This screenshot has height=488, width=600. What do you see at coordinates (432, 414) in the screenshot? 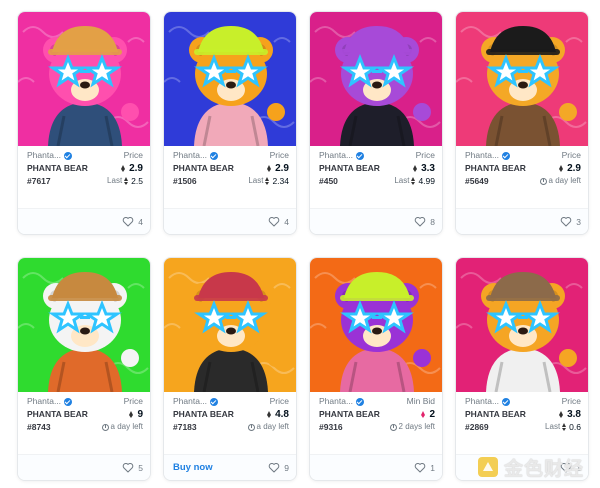
I see `price-amount: 2` at bounding box center [432, 414].